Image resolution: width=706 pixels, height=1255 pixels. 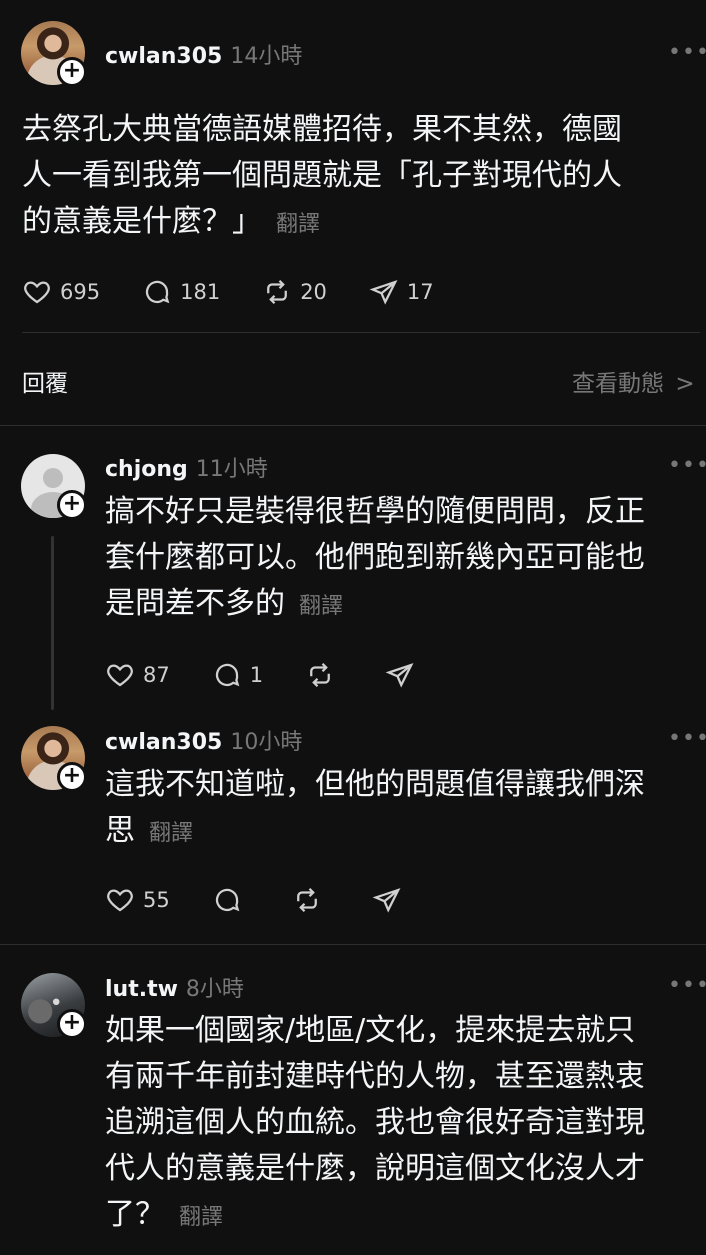 I want to click on username: lut.tw, so click(x=141, y=989).